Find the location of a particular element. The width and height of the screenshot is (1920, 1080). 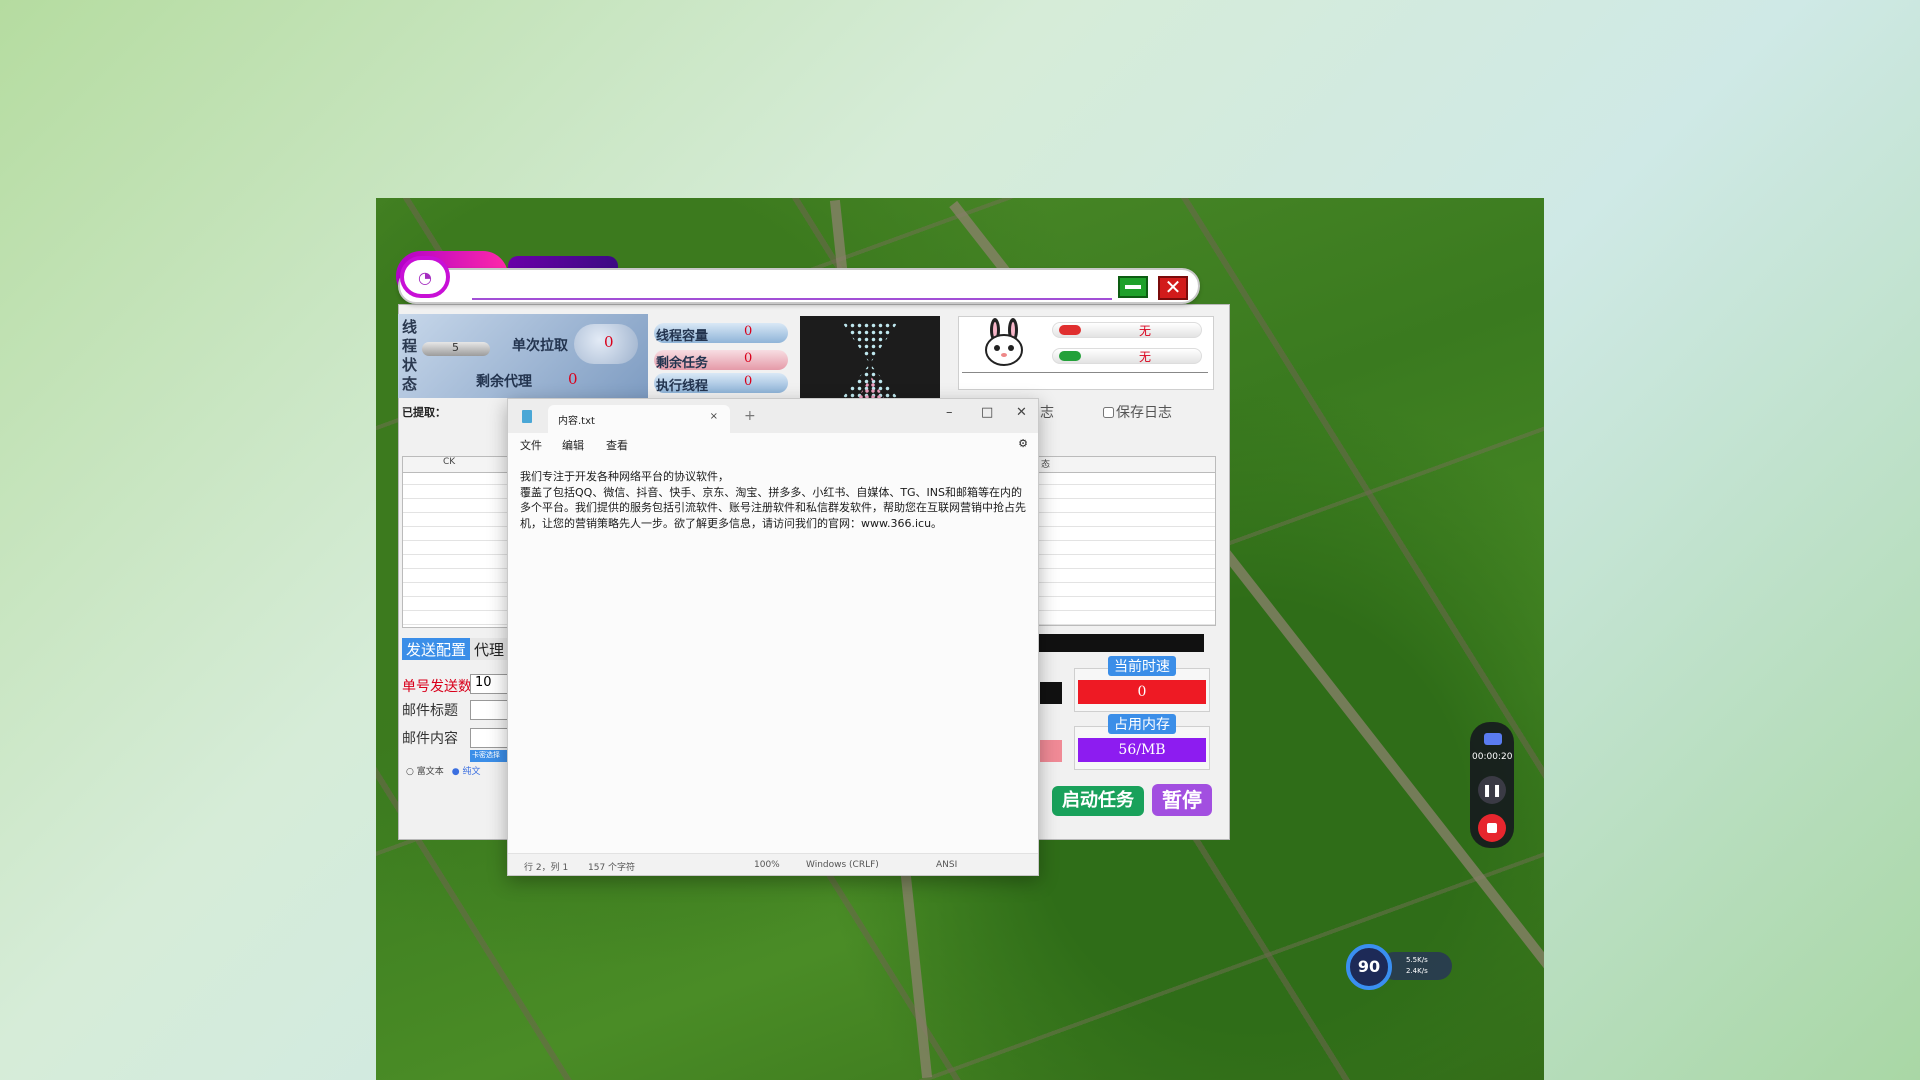

status-vertical-label: 线 程 状 态 is located at coordinates (410, 355).